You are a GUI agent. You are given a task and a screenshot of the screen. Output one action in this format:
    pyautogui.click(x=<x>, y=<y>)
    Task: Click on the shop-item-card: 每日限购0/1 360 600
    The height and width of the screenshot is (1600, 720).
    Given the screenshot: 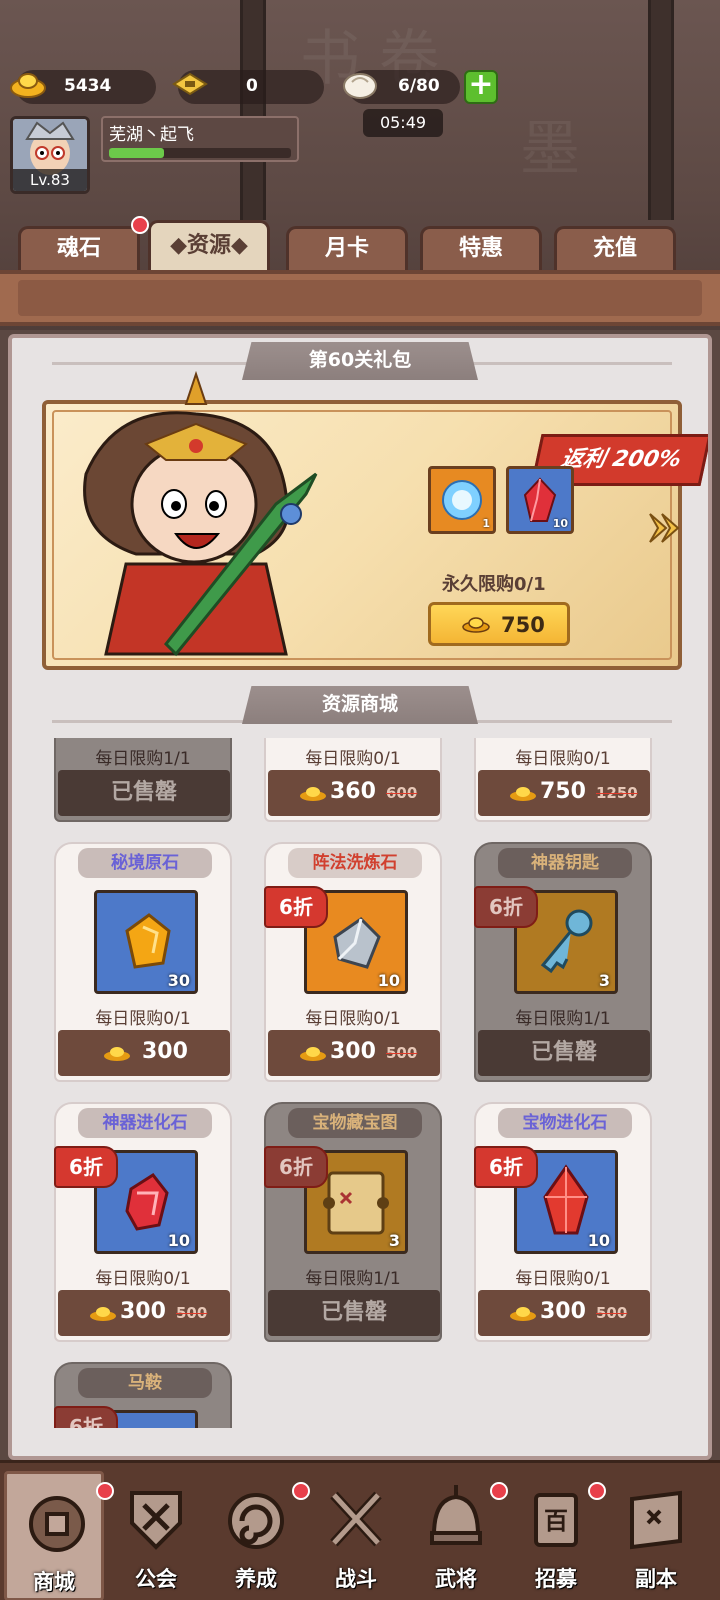 What is the action you would take?
    pyautogui.click(x=353, y=780)
    